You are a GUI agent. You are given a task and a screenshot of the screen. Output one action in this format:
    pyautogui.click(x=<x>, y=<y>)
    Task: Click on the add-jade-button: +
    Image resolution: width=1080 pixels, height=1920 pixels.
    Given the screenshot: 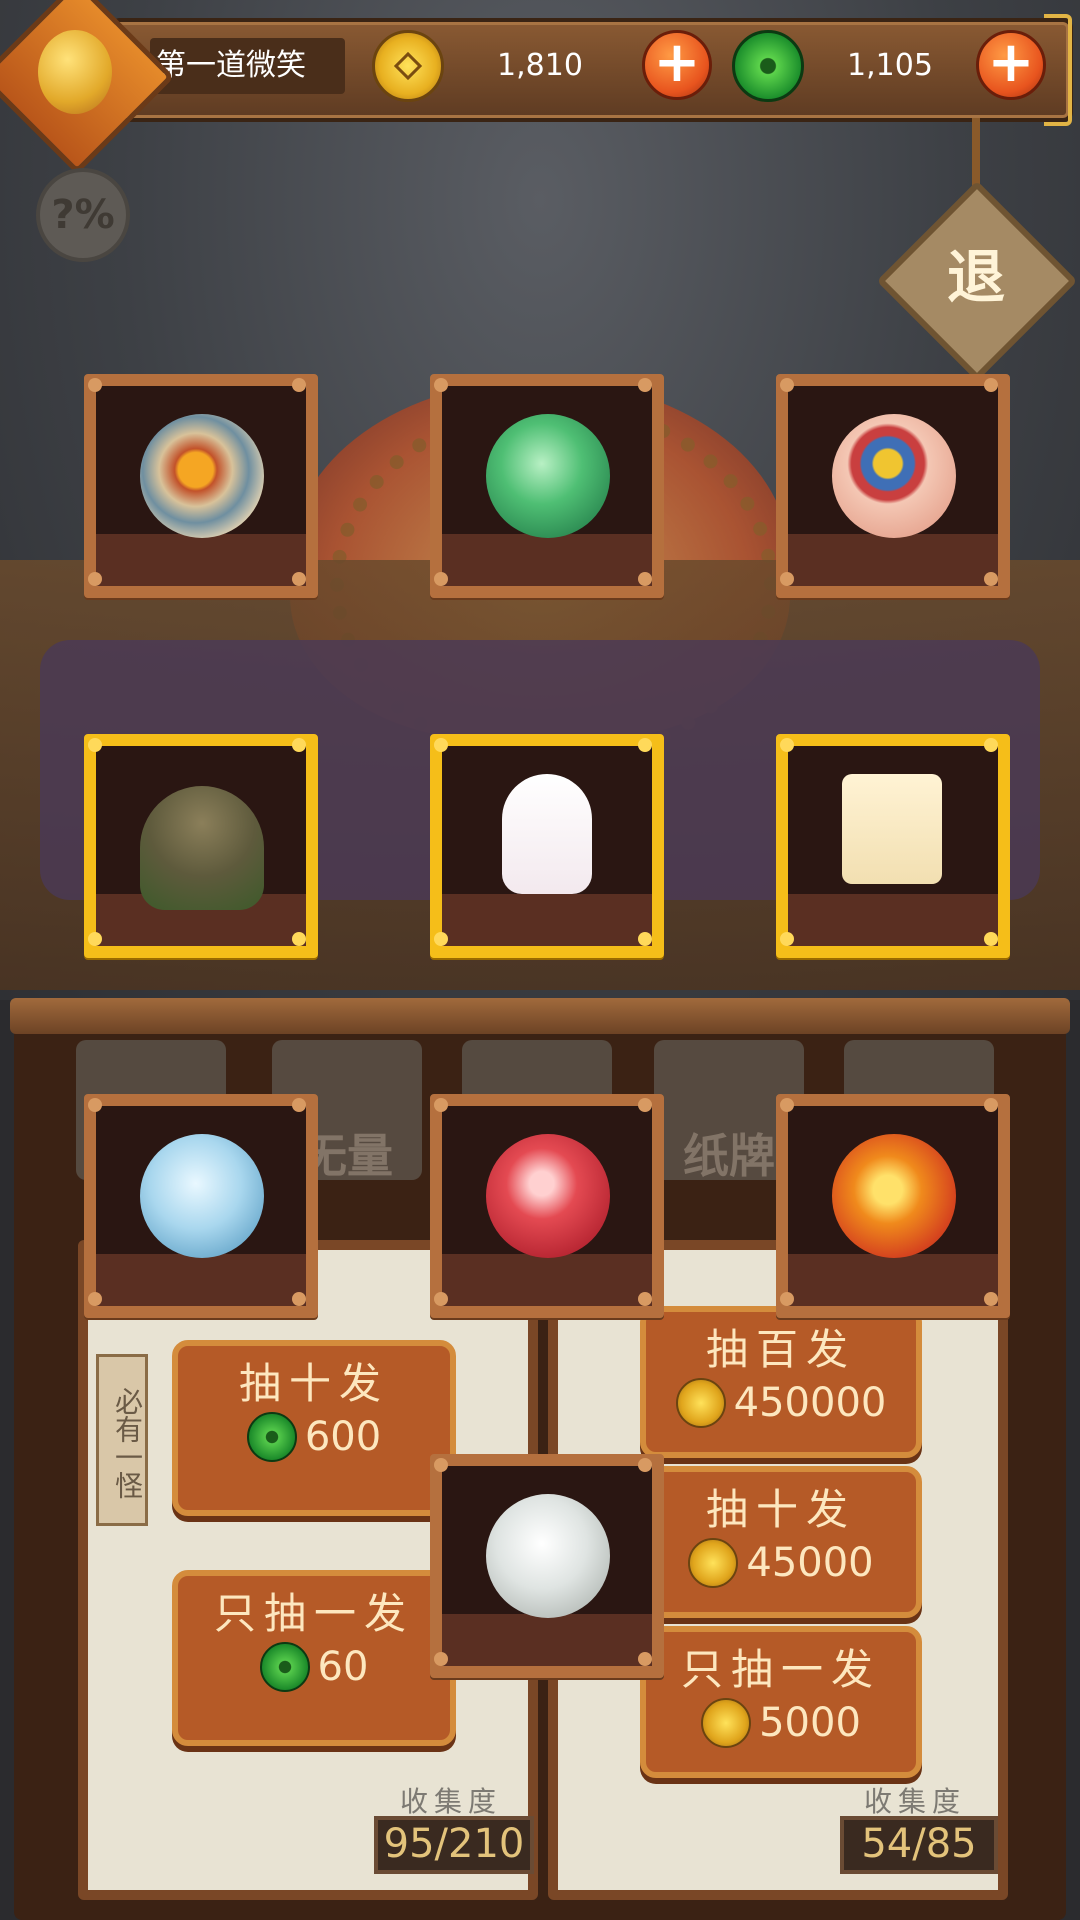 What is the action you would take?
    pyautogui.click(x=1011, y=65)
    